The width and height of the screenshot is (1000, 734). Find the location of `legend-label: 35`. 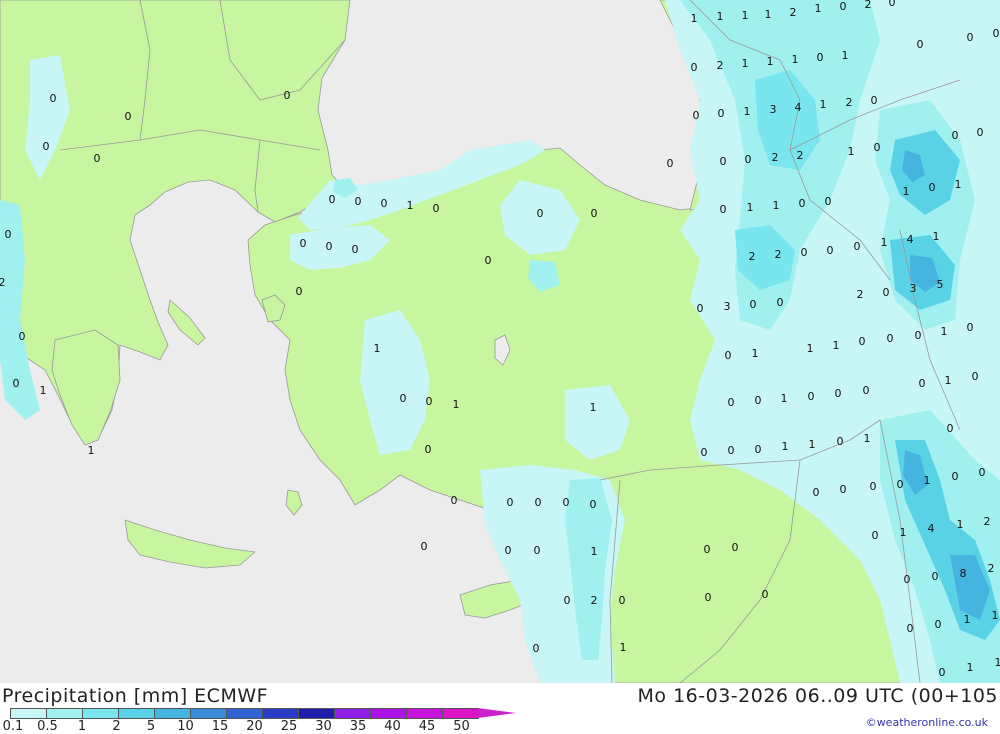

legend-label: 35 is located at coordinates (358, 726).